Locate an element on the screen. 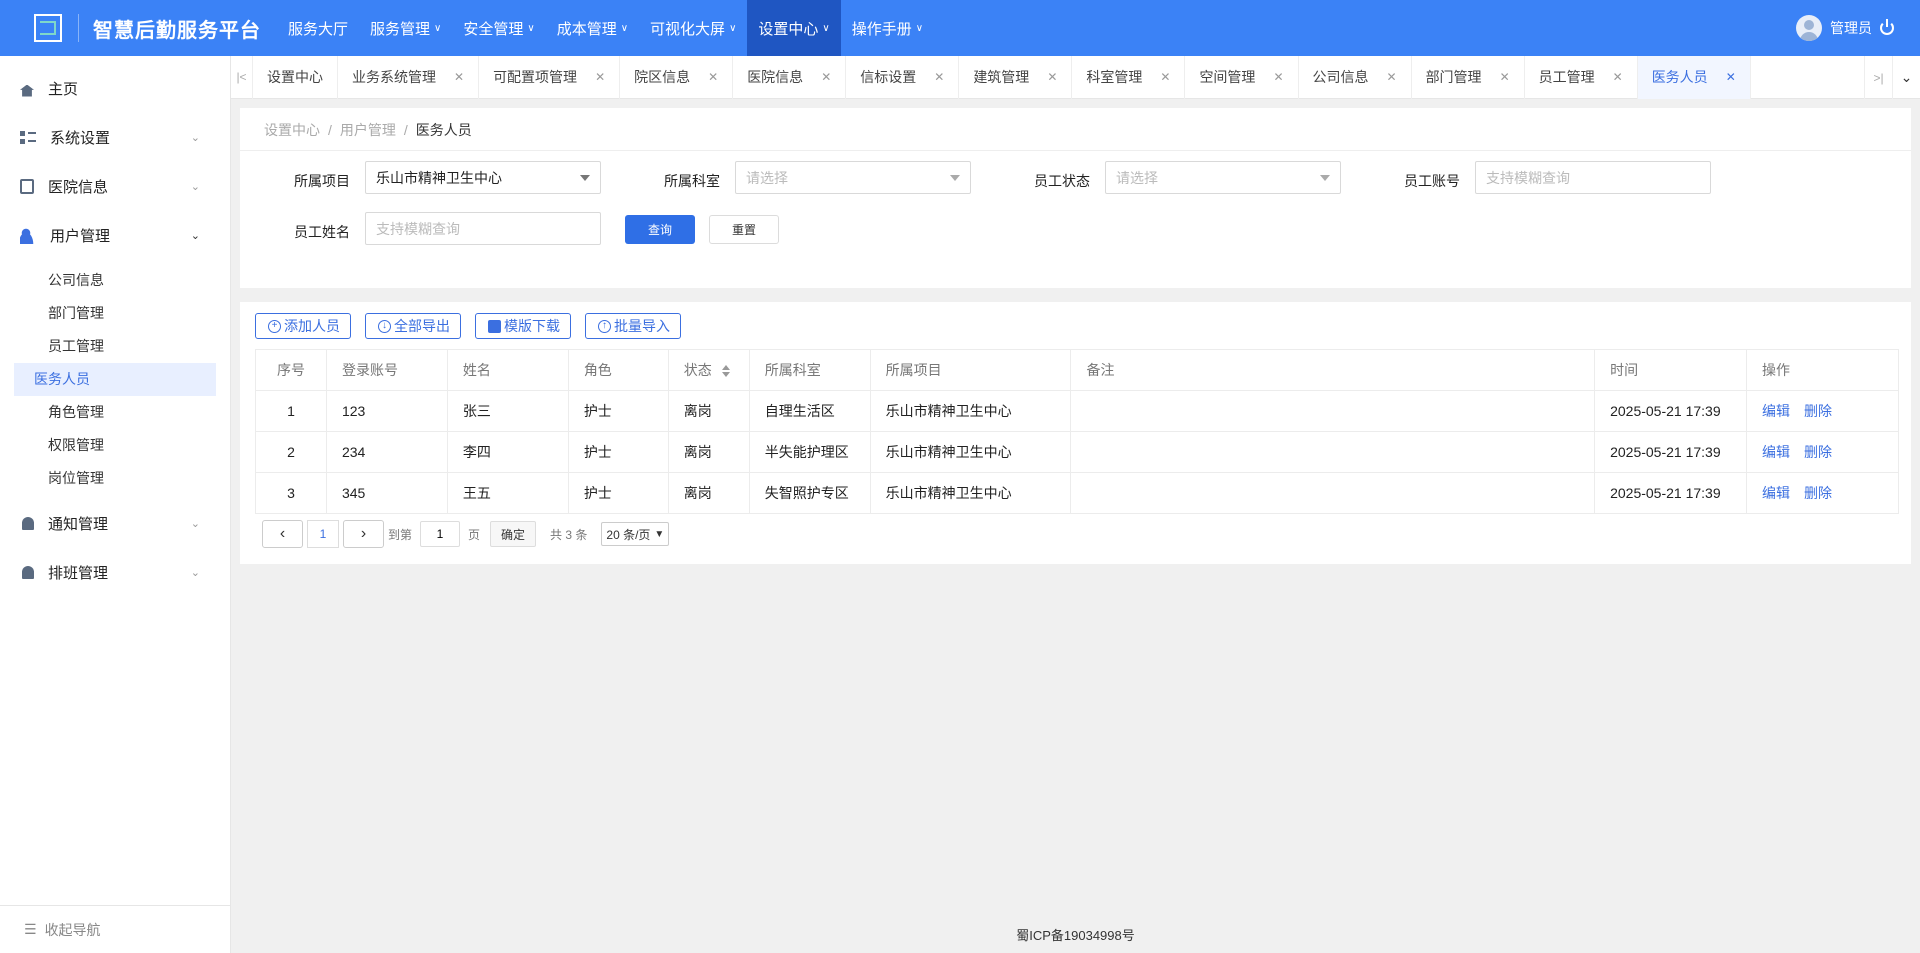  avatar is located at coordinates (1809, 28).